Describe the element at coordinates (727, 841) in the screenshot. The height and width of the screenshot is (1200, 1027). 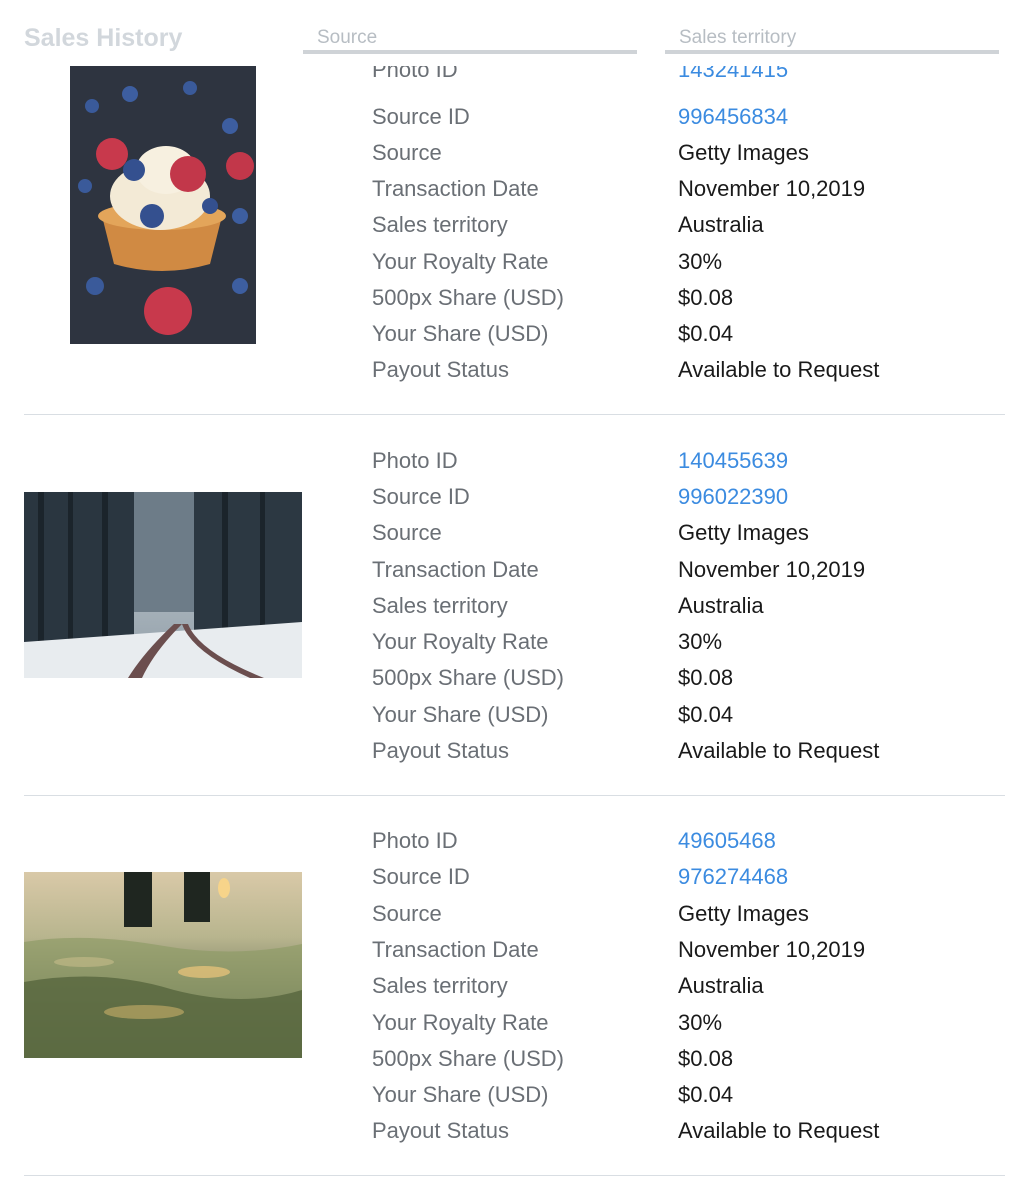
I see `photo-id-link: 49605468` at that location.